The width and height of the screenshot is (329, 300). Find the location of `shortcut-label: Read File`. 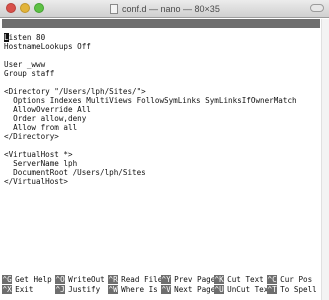

shortcut-label: Read File is located at coordinates (142, 279).